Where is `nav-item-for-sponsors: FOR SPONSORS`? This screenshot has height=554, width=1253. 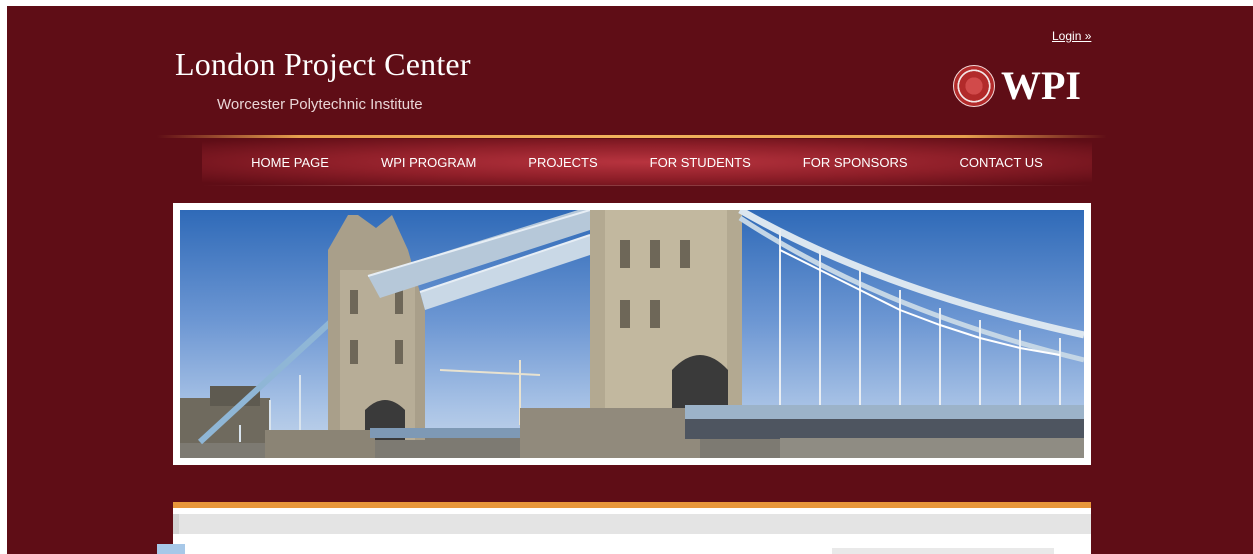 nav-item-for-sponsors: FOR SPONSORS is located at coordinates (855, 162).